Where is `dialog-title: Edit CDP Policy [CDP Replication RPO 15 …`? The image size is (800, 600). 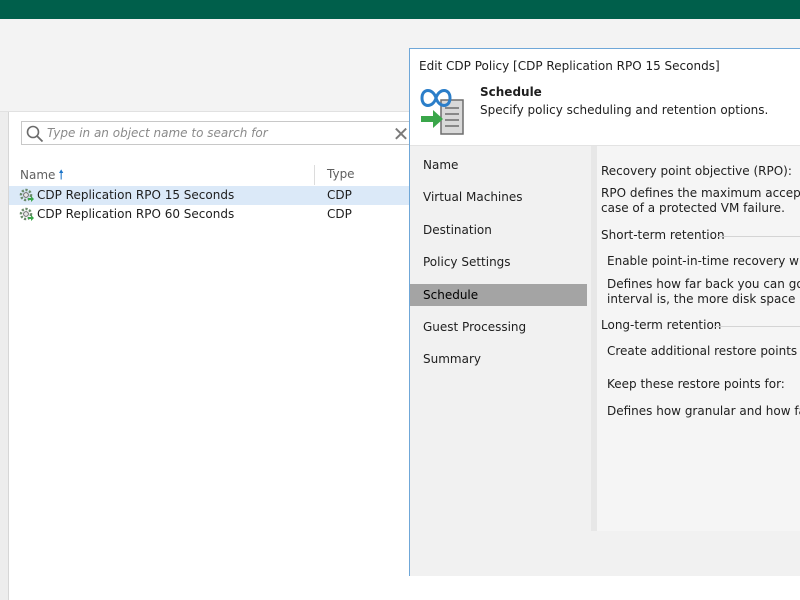 dialog-title: Edit CDP Policy [CDP Replication RPO 15 … is located at coordinates (569, 66).